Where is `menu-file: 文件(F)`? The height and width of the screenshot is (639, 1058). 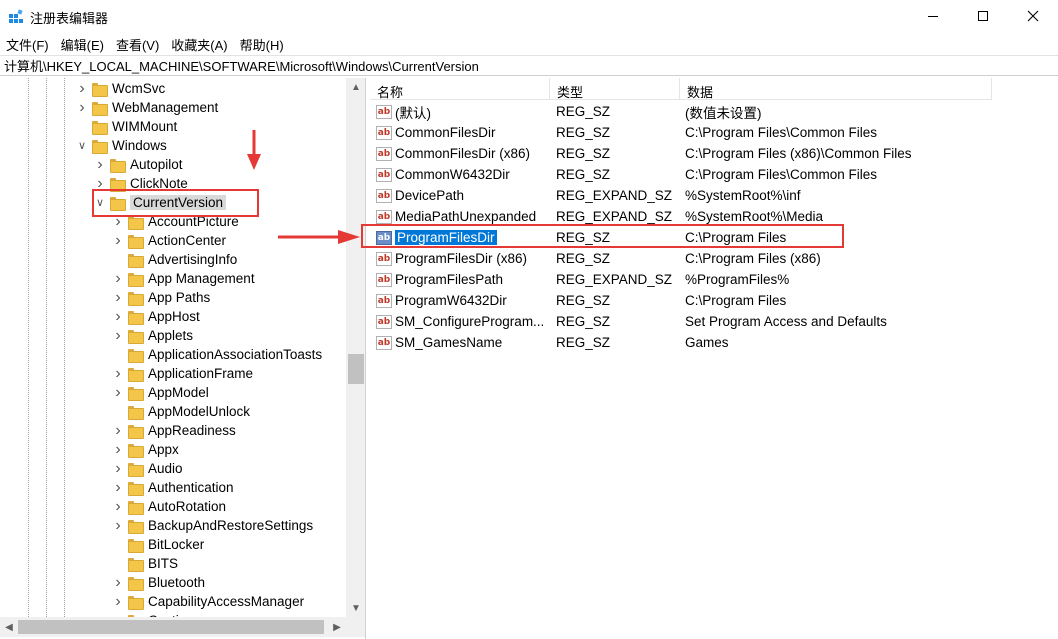
menu-file: 文件(F) is located at coordinates (27, 43).